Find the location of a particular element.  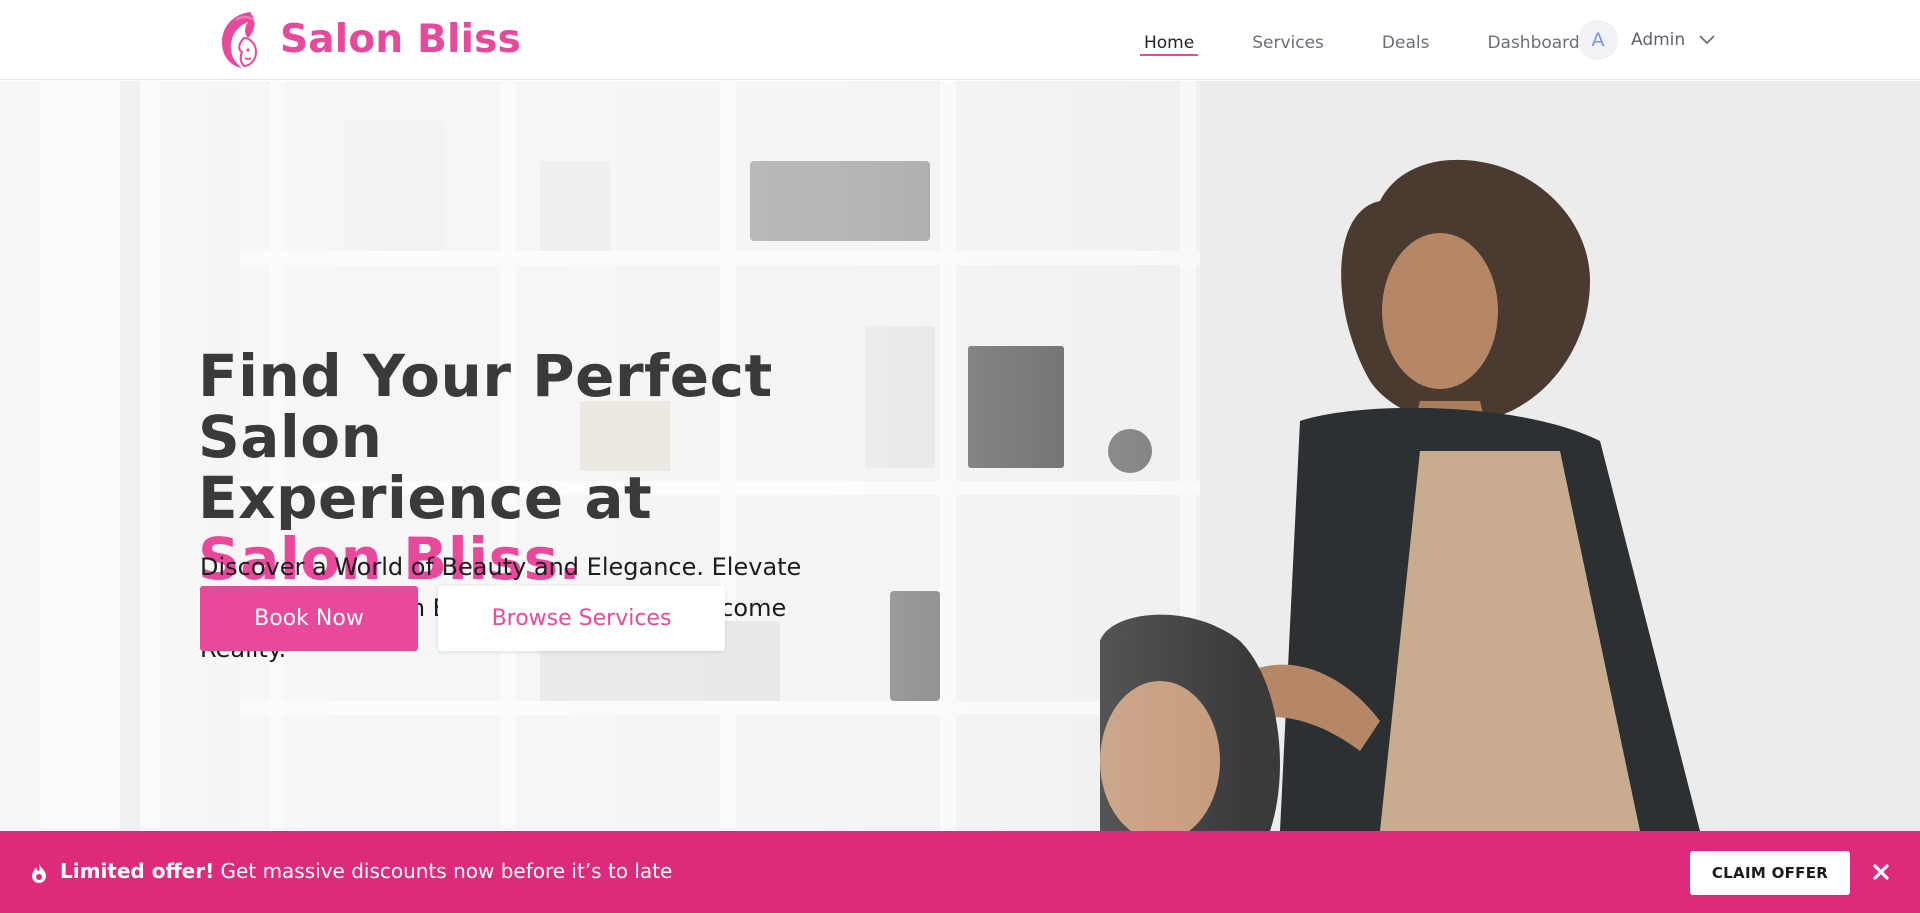

main-nav: Home Services Deals Dashboard is located at coordinates (1387, 40).